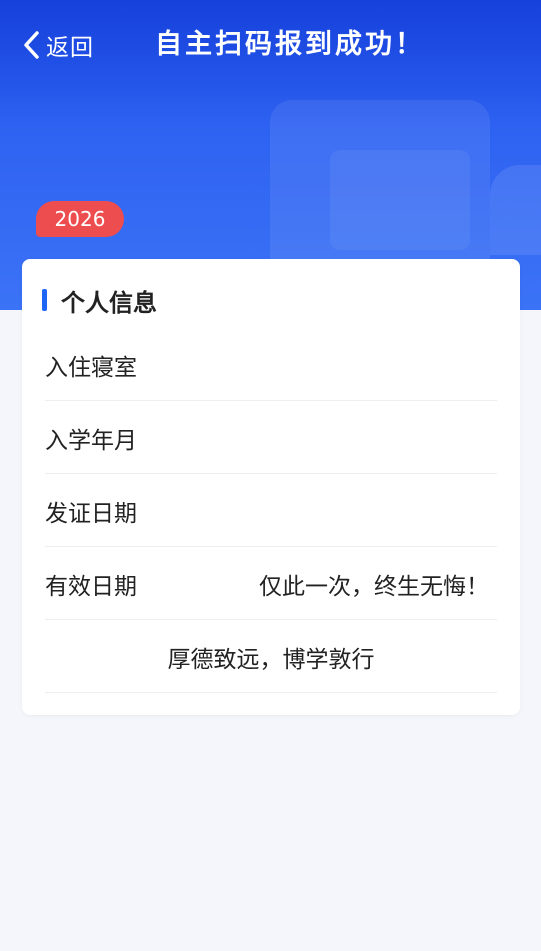 The height and width of the screenshot is (951, 541). Describe the element at coordinates (290, 44) in the screenshot. I see `page-title: 自主扫码报到成功！` at that location.